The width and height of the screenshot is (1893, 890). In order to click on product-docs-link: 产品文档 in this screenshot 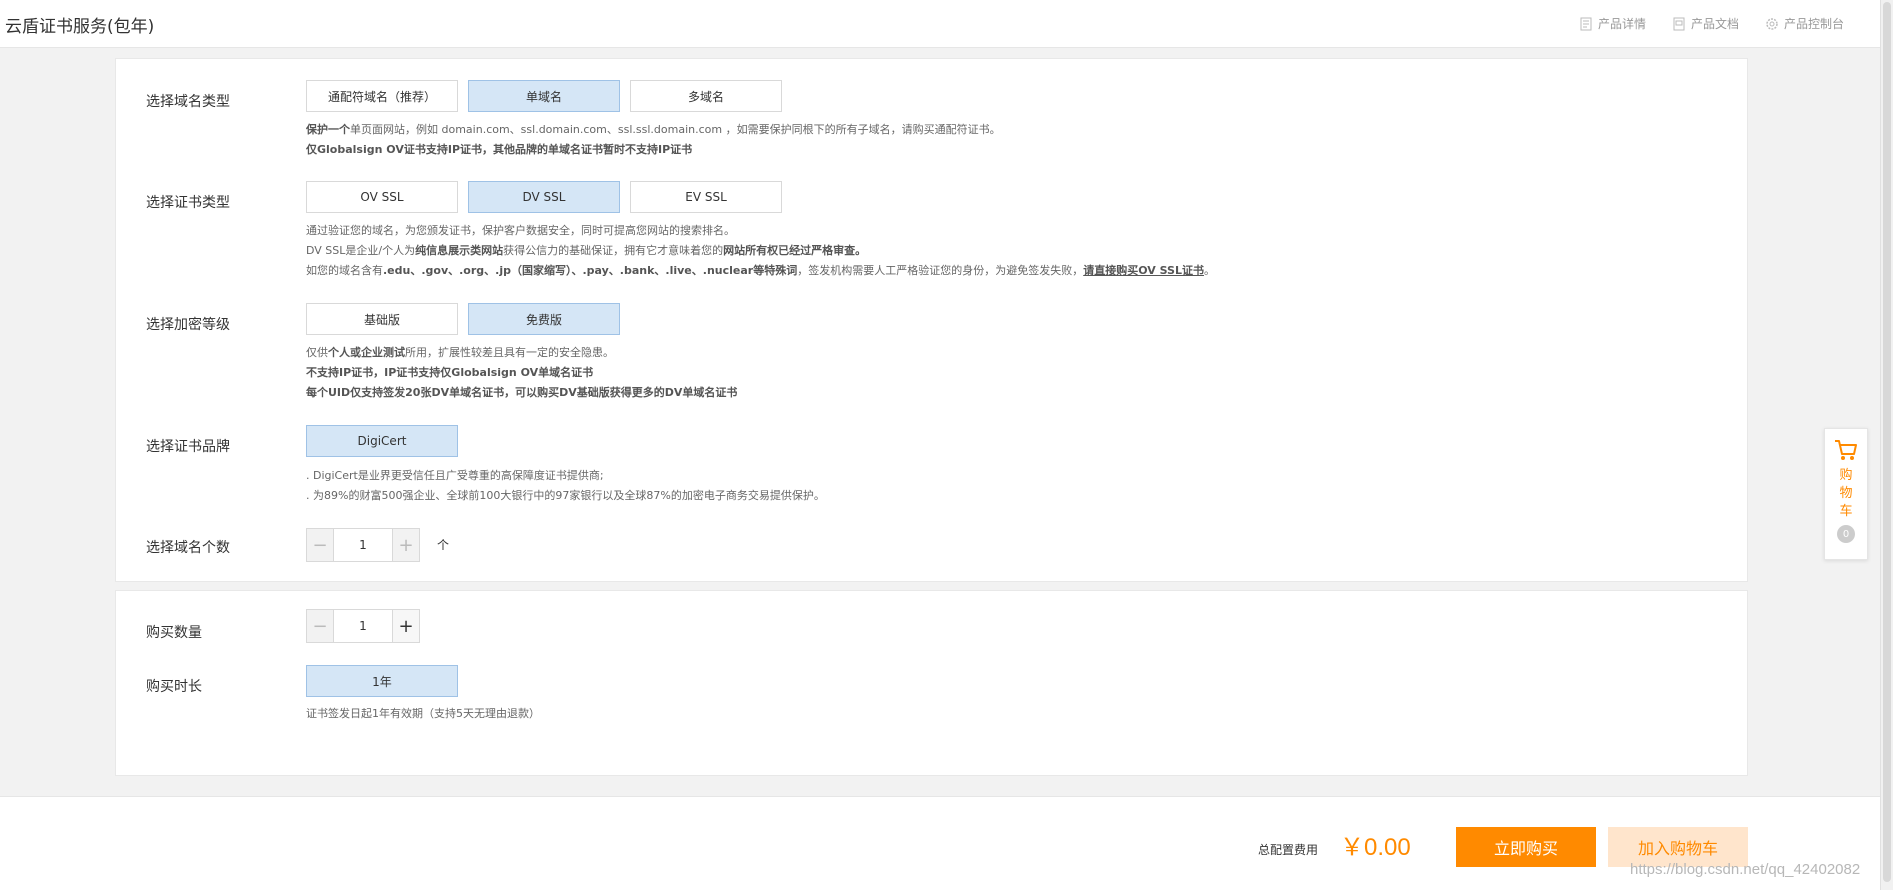, I will do `click(1705, 23)`.